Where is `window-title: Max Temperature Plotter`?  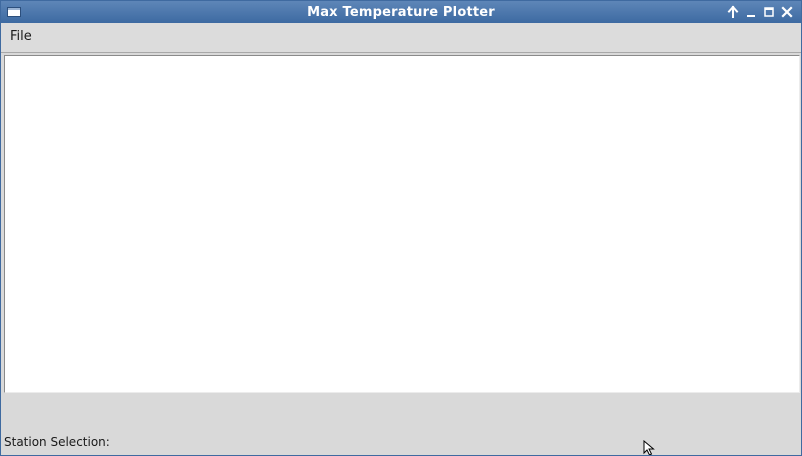
window-title: Max Temperature Plotter is located at coordinates (401, 12).